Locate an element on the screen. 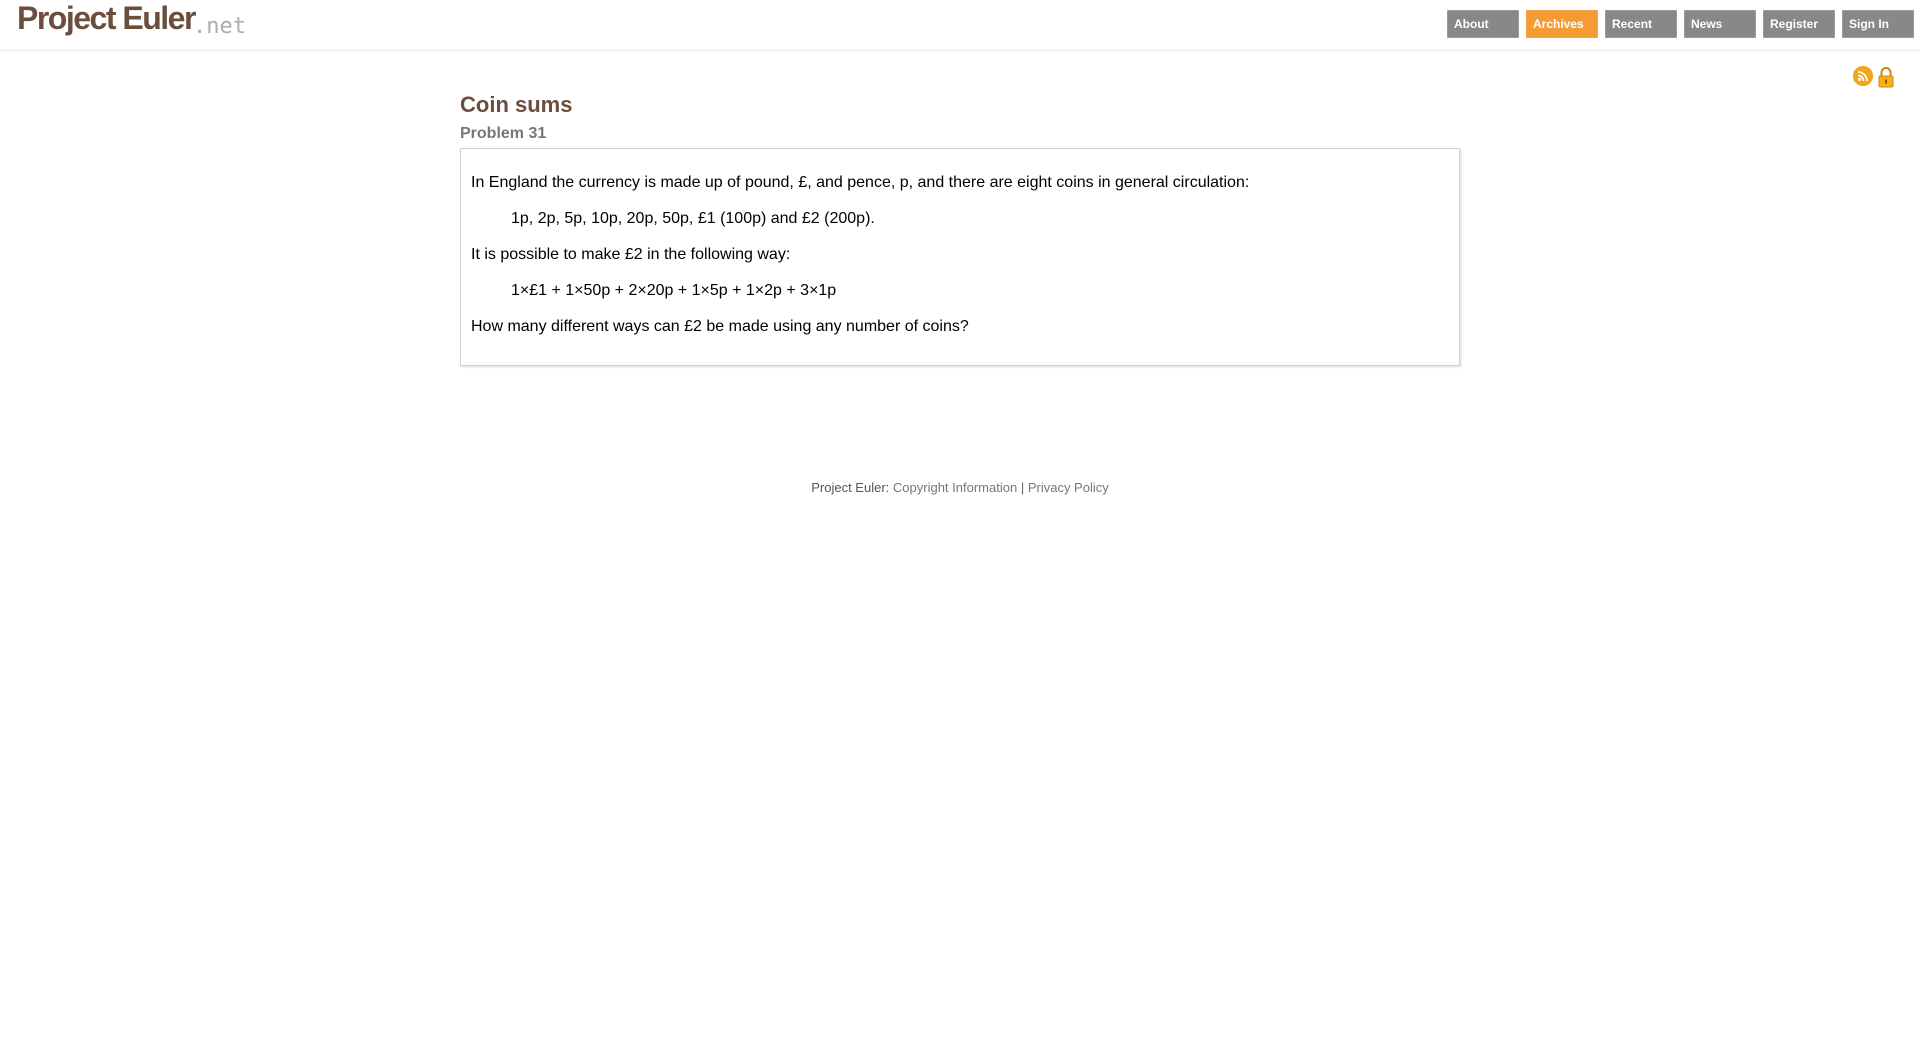 The height and width of the screenshot is (1054, 1920). nav-recent-button: Recent is located at coordinates (1641, 24).